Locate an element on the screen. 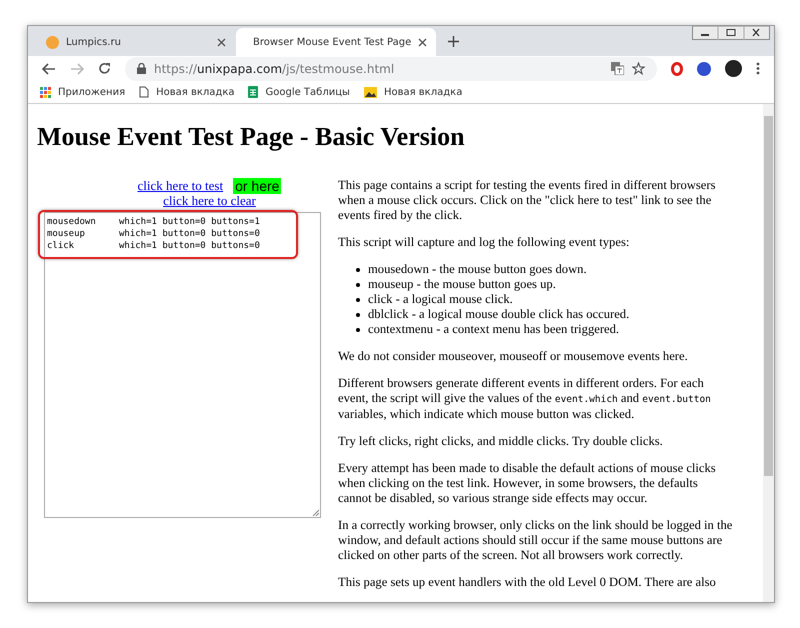  log-line: mousedown which=1 button=0 buttons=1 is located at coordinates (154, 222).